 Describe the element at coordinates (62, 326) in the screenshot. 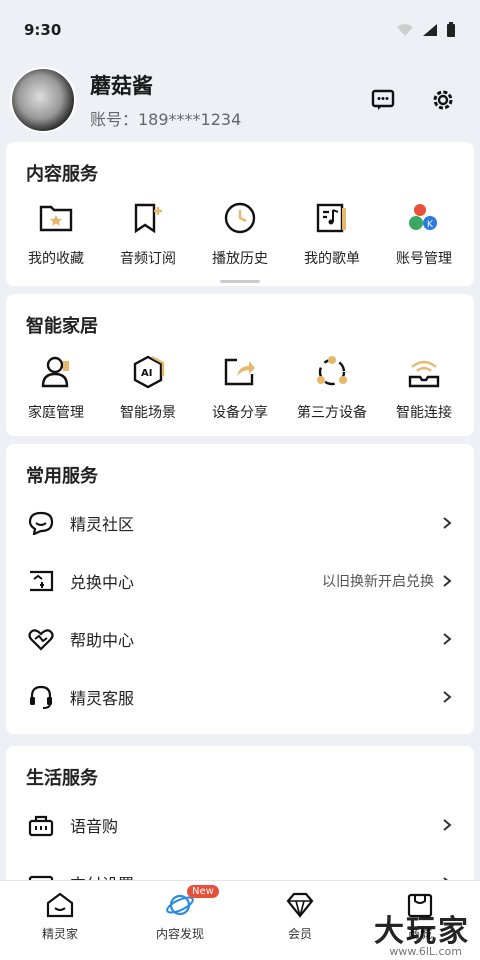

I see `smart-home-title: 智能家居` at that location.